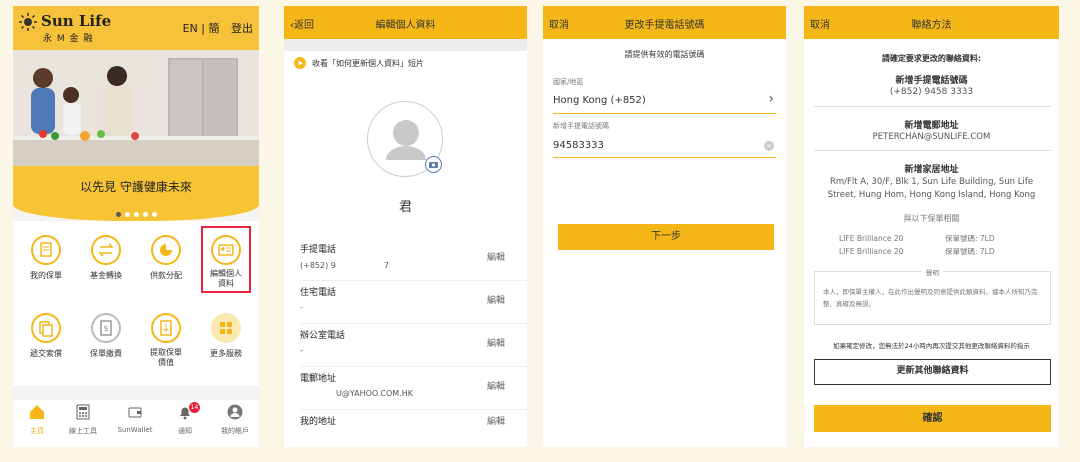  What do you see at coordinates (931, 92) in the screenshot?
I see `new-mobile-value: (+852) 9458 3333` at bounding box center [931, 92].